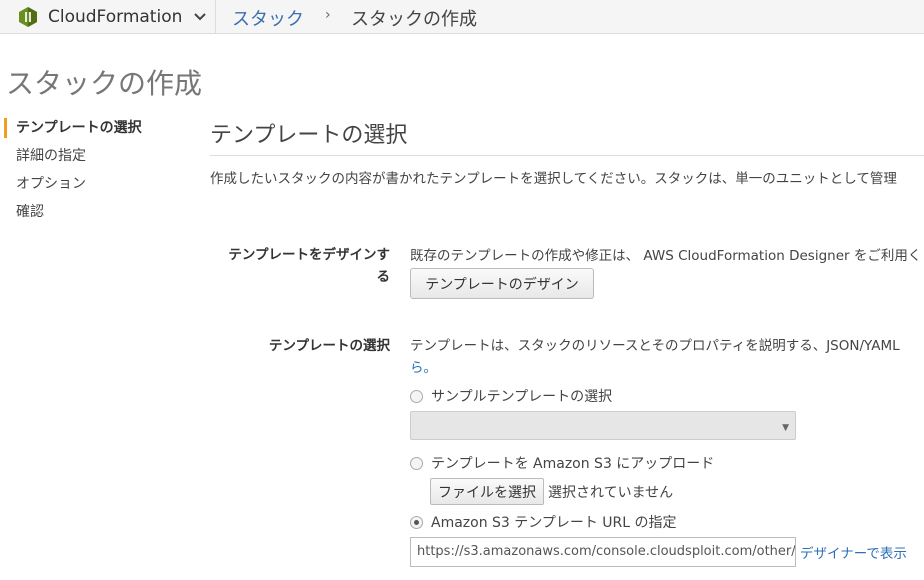 The width and height of the screenshot is (924, 580). Describe the element at coordinates (329, 346) in the screenshot. I see `choose-template-label: テンプレートの選択` at that location.